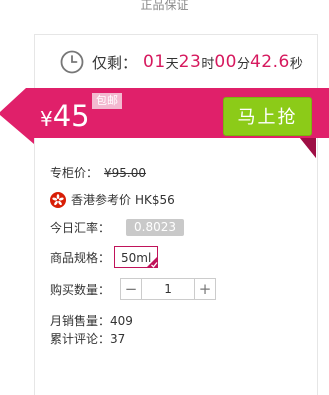 The height and width of the screenshot is (395, 329). I want to click on exchange-rate-label: 今日汇率：, so click(80, 228).